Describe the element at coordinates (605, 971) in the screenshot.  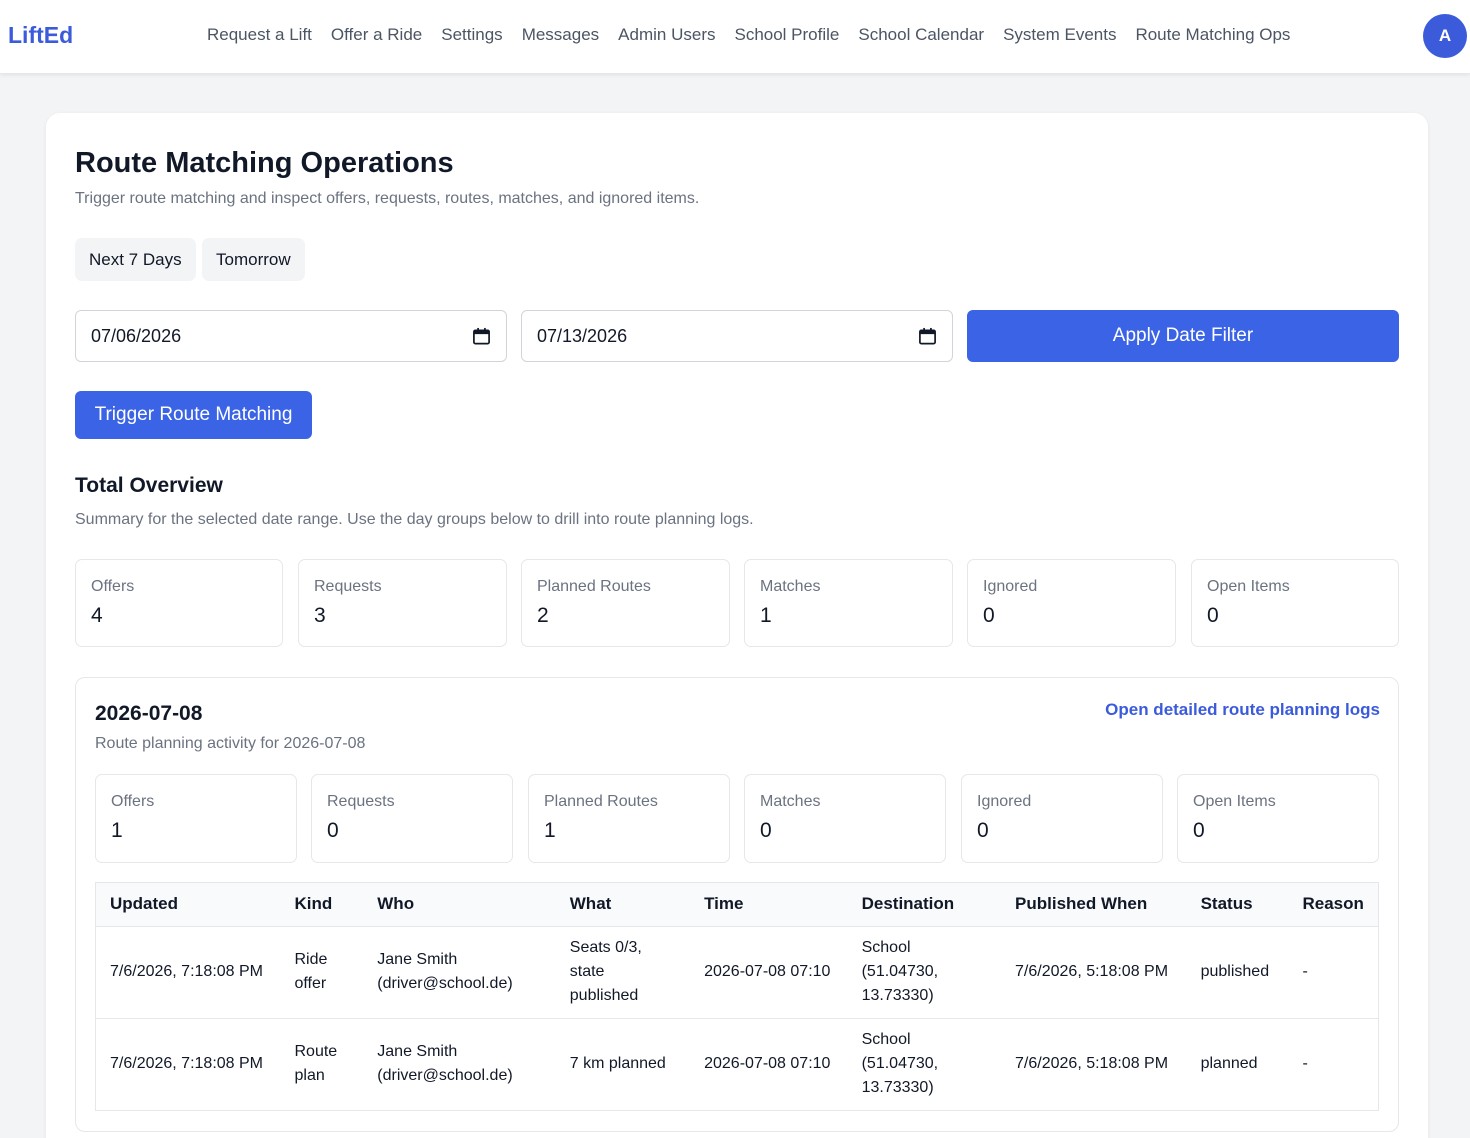
I see `cell-what: Seats 0/3, state published` at that location.